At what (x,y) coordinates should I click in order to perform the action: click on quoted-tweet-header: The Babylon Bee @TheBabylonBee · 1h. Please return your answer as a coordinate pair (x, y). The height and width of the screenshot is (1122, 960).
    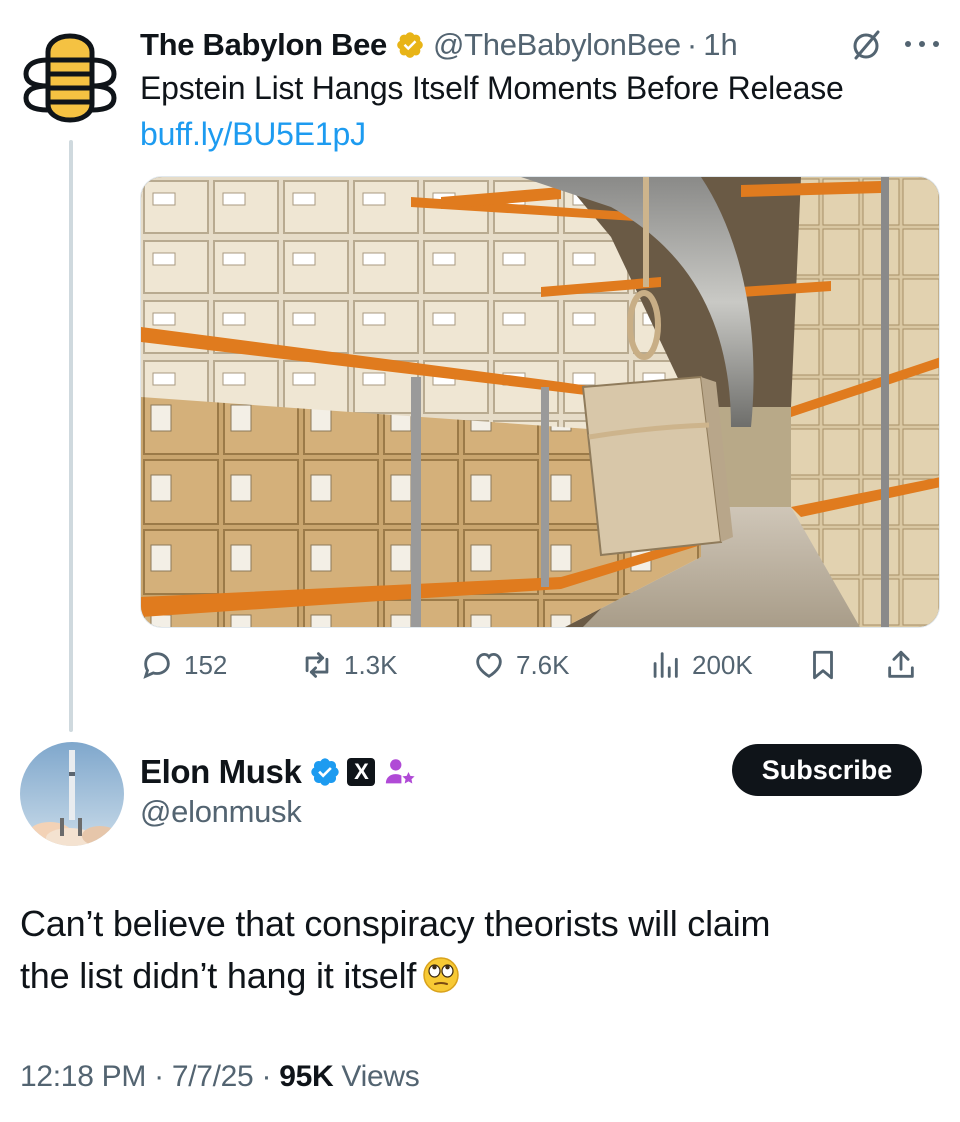
    Looking at the image, I should click on (540, 45).